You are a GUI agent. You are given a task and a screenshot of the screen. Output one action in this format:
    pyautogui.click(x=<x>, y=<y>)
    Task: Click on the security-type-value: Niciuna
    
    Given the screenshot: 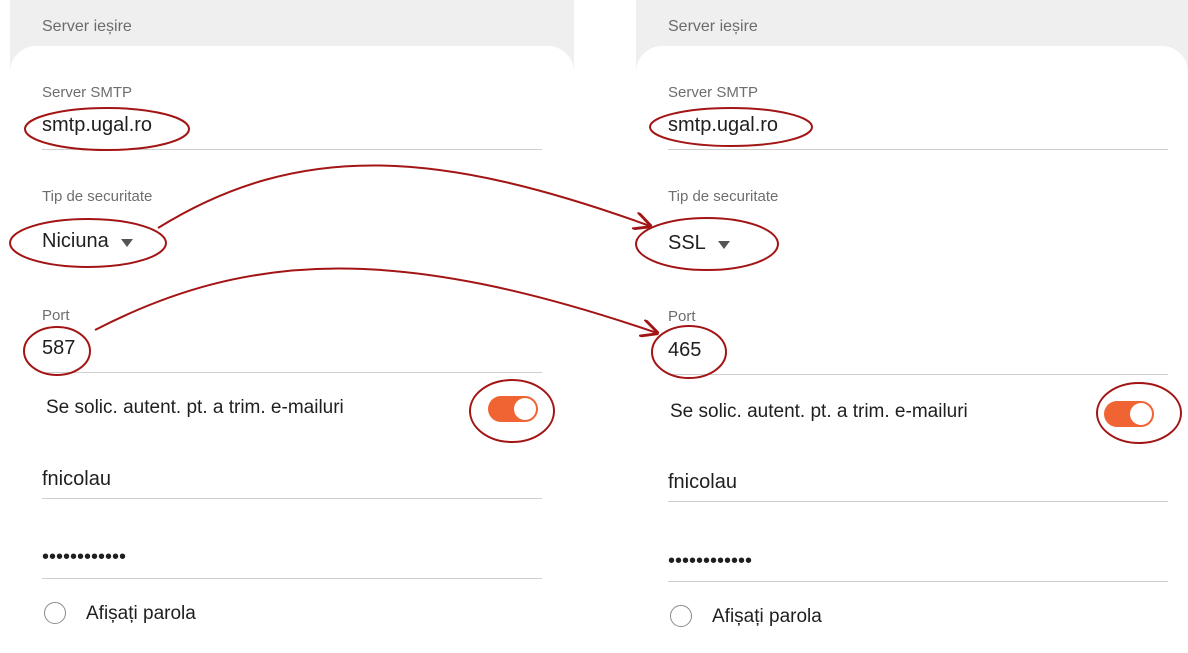 What is the action you would take?
    pyautogui.click(x=75, y=241)
    